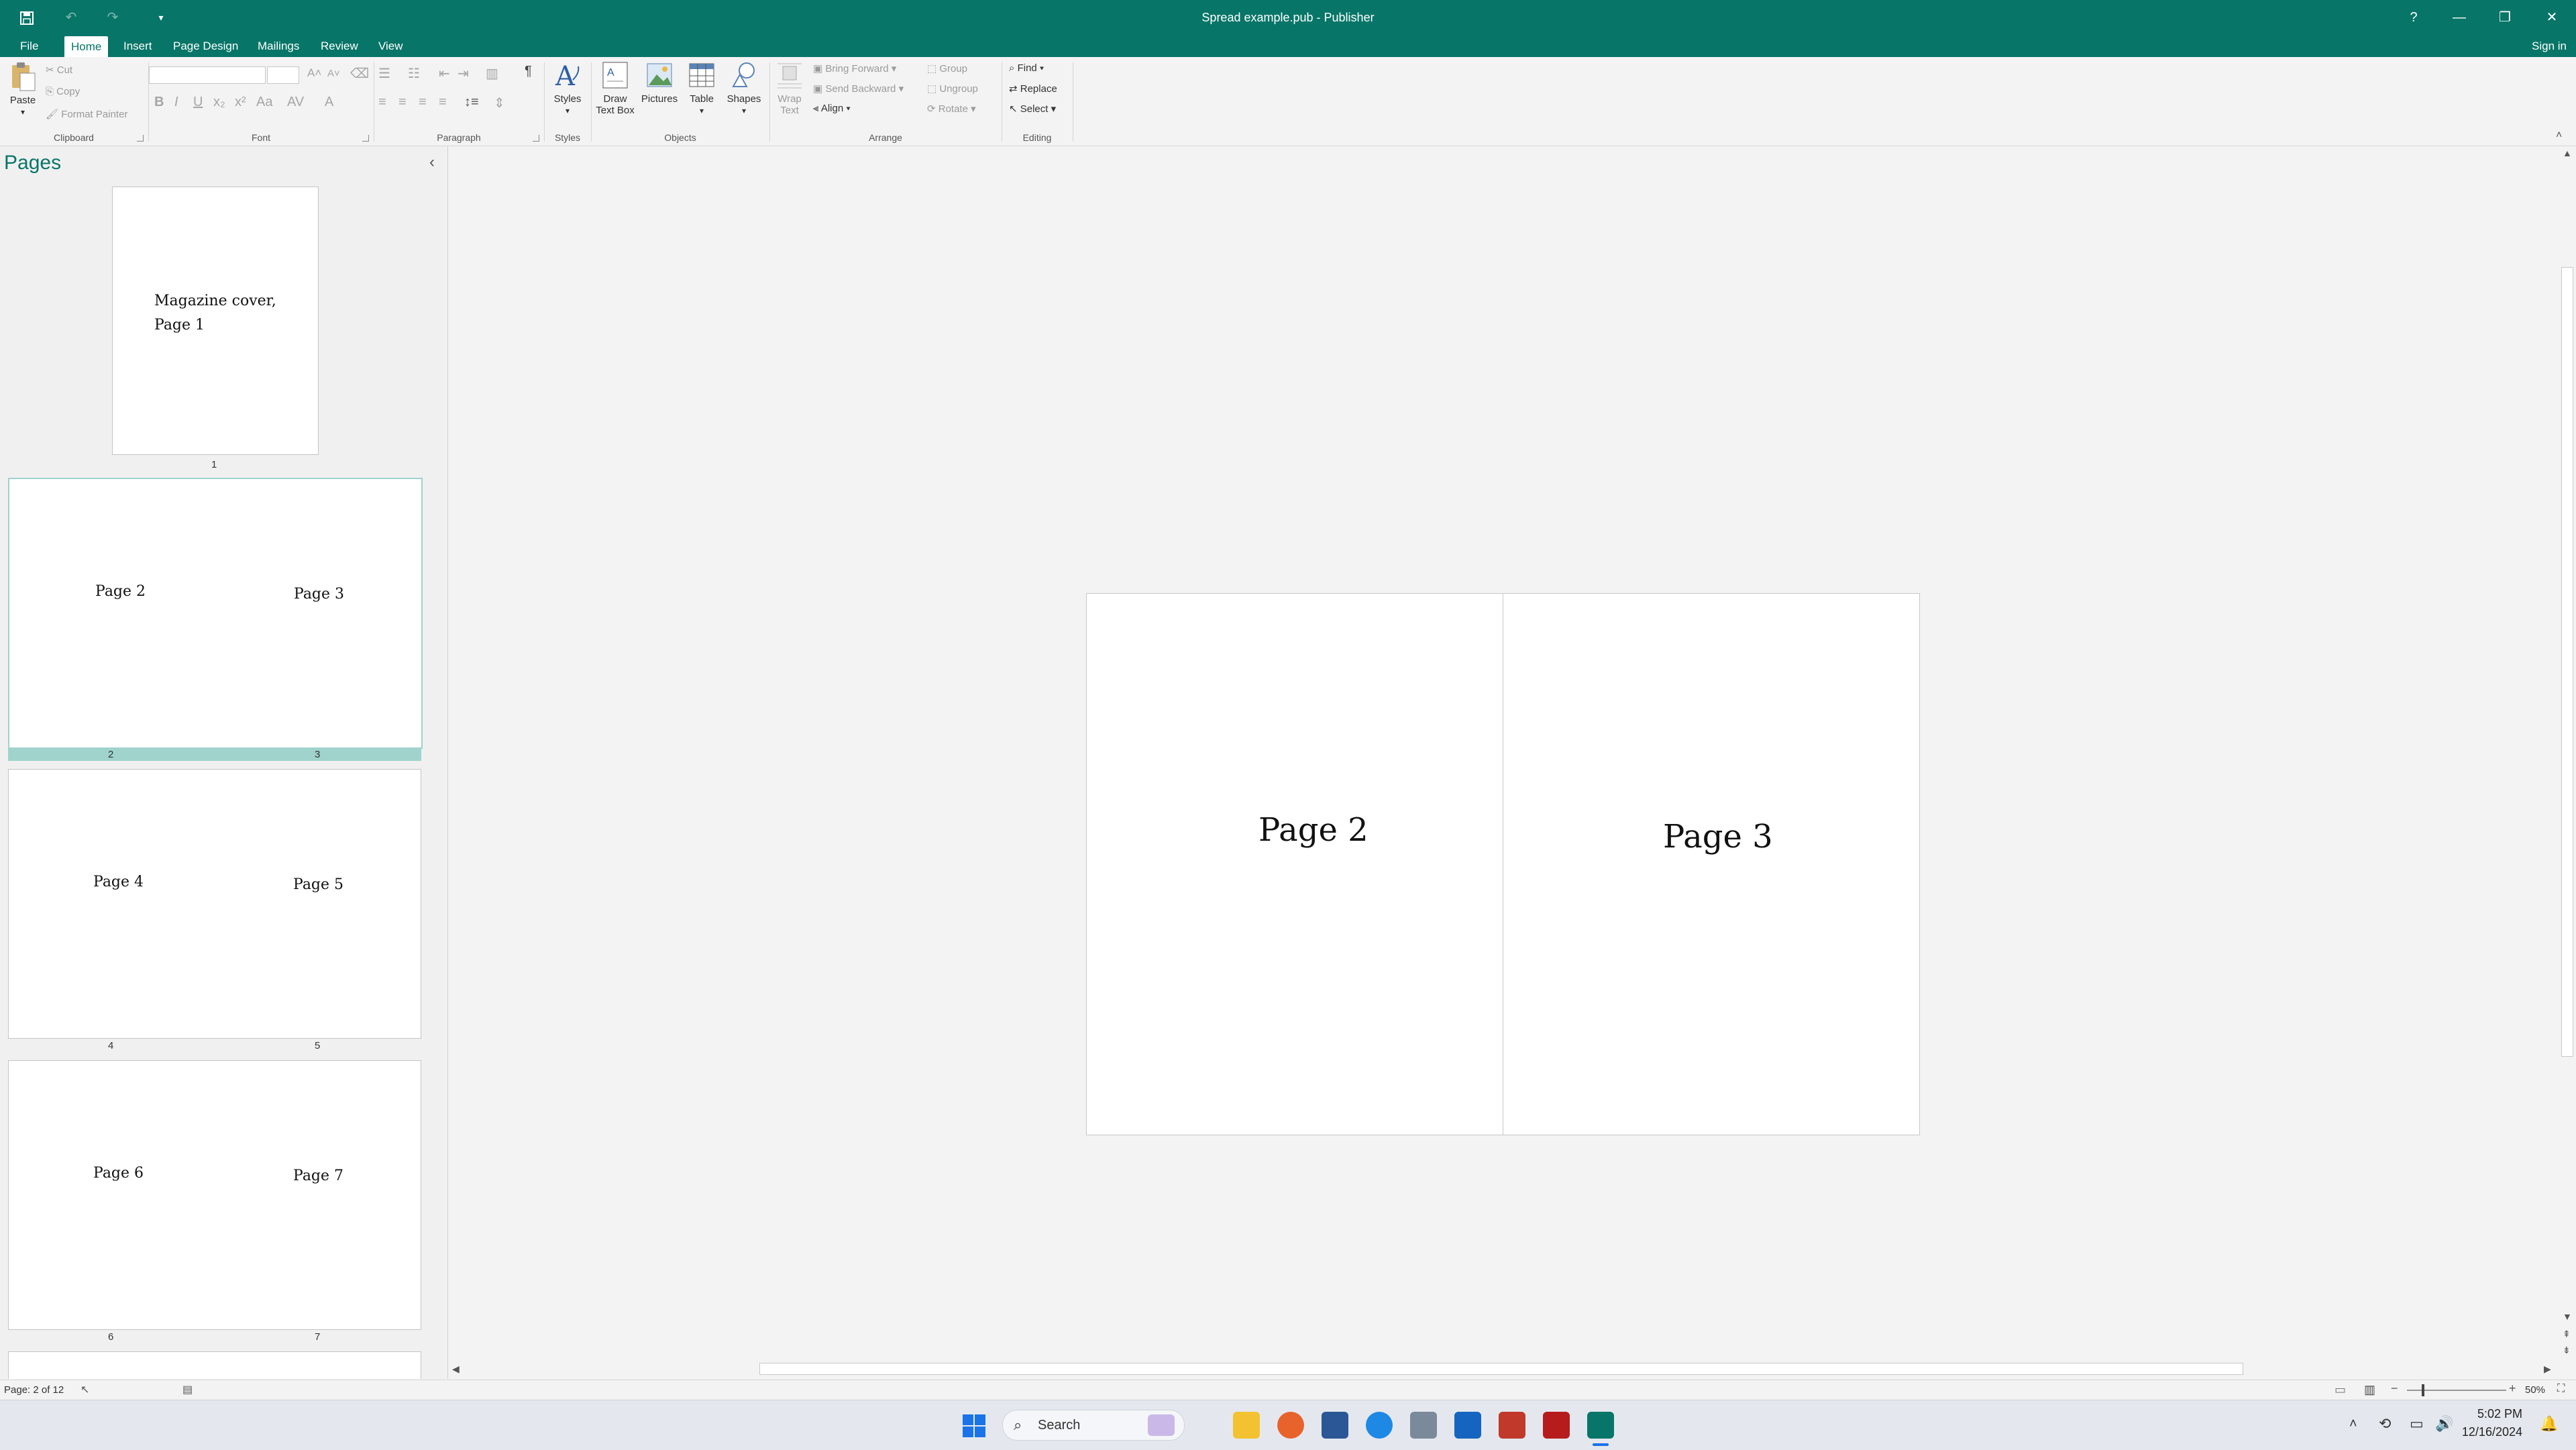 Image resolution: width=2576 pixels, height=1450 pixels. What do you see at coordinates (382, 103) in the screenshot?
I see `align-left-icon: ≡` at bounding box center [382, 103].